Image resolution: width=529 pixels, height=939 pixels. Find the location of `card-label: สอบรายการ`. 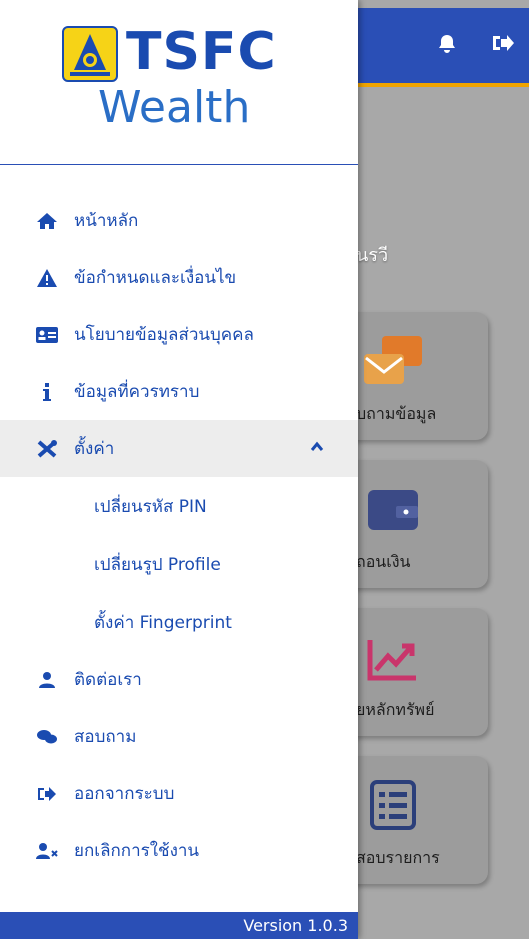

card-label: สอบรายการ is located at coordinates (398, 857).